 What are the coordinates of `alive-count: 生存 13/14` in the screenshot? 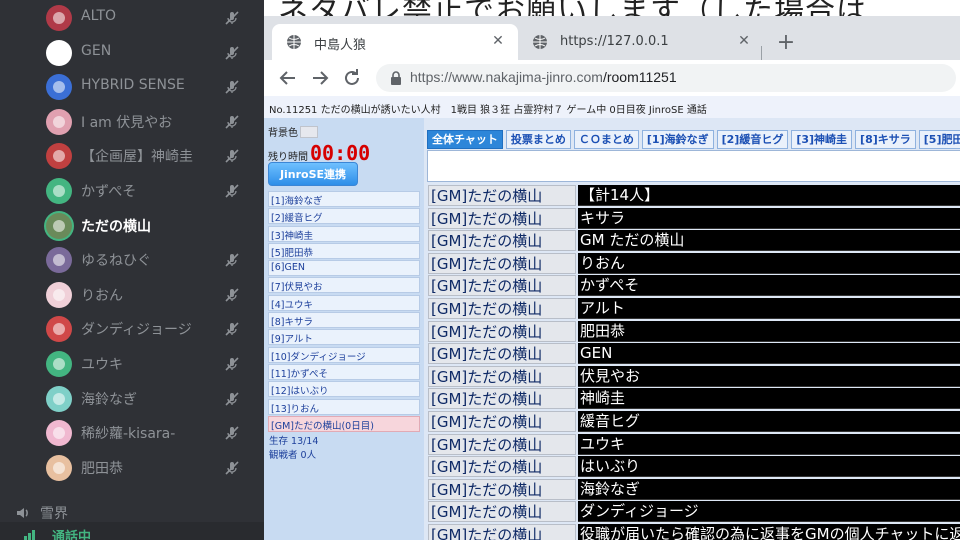 It's located at (294, 442).